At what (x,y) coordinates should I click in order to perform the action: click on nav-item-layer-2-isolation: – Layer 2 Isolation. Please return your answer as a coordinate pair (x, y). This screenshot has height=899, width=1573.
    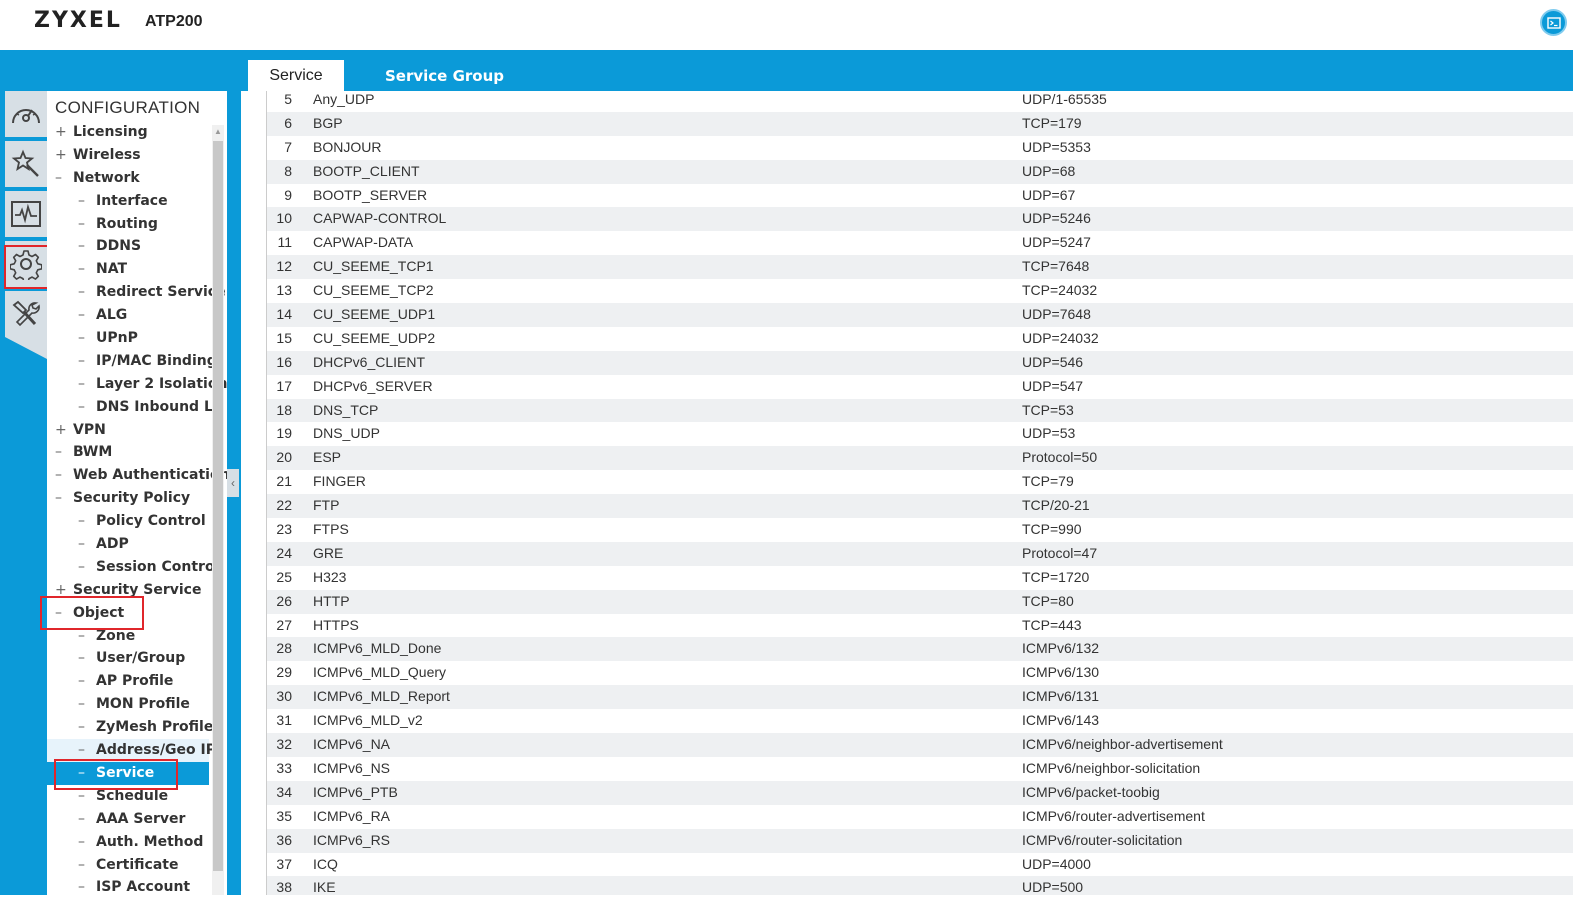
    Looking at the image, I should click on (137, 384).